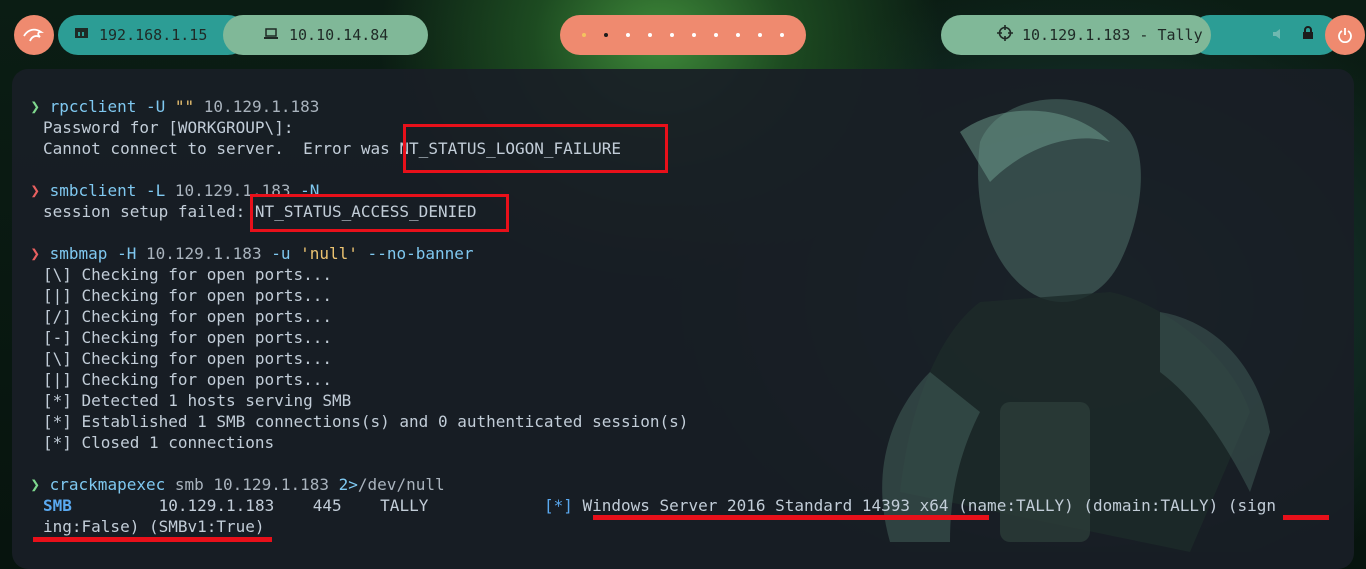  I want to click on command-arg: "", so click(180, 106).